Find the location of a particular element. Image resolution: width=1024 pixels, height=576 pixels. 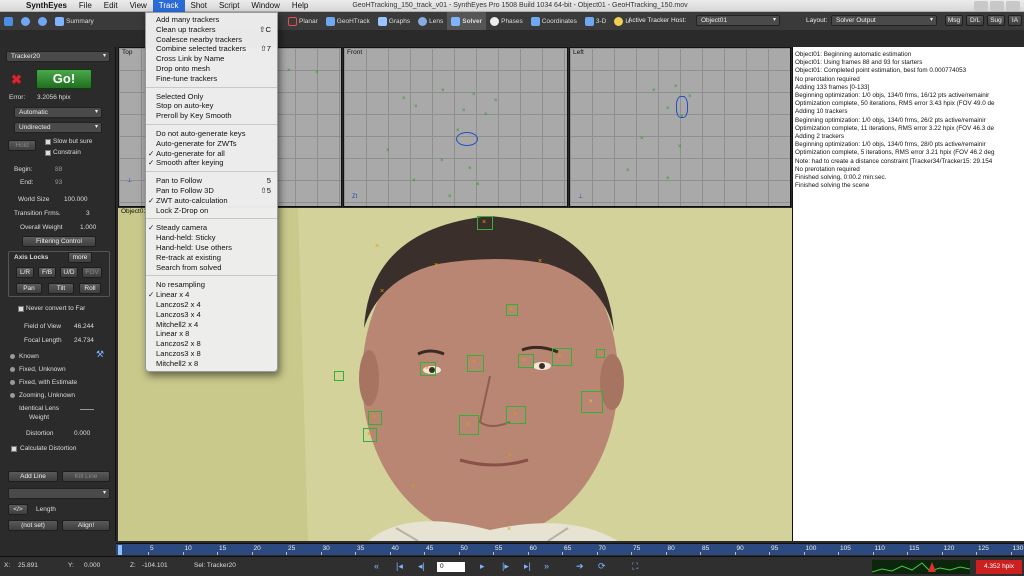

minimize-icon is located at coordinates (981, 6).